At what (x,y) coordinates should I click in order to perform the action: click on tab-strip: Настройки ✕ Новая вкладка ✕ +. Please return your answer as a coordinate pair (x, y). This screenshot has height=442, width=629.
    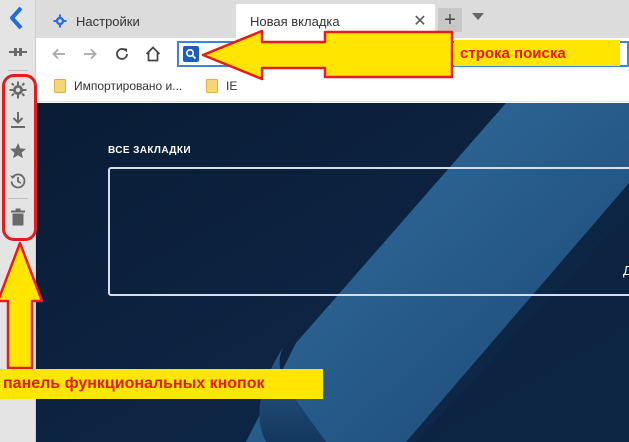
    Looking at the image, I should click on (332, 19).